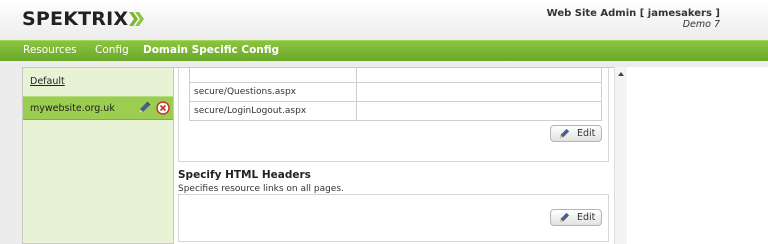  What do you see at coordinates (98, 155) in the screenshot?
I see `domain-sidebar: Default mywebsite.org.uk` at bounding box center [98, 155].